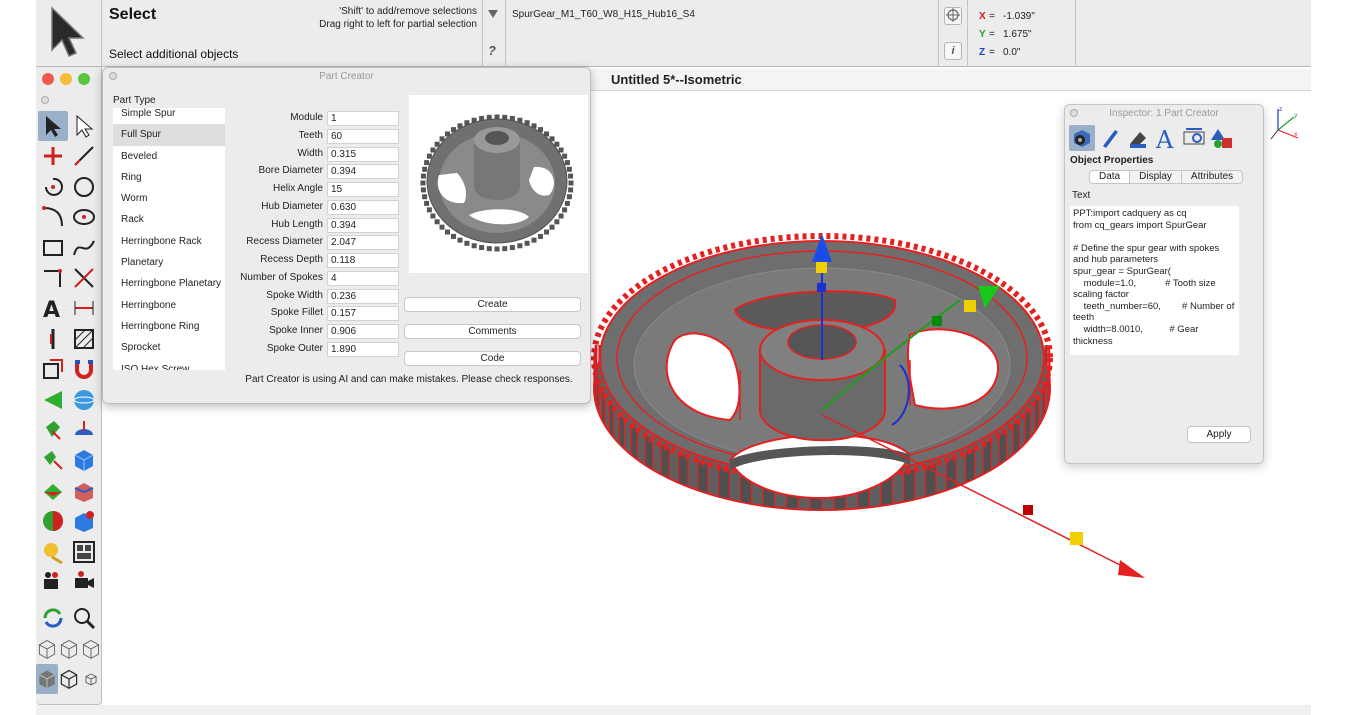  What do you see at coordinates (492, 331) in the screenshot?
I see `comments-button: Comments` at bounding box center [492, 331].